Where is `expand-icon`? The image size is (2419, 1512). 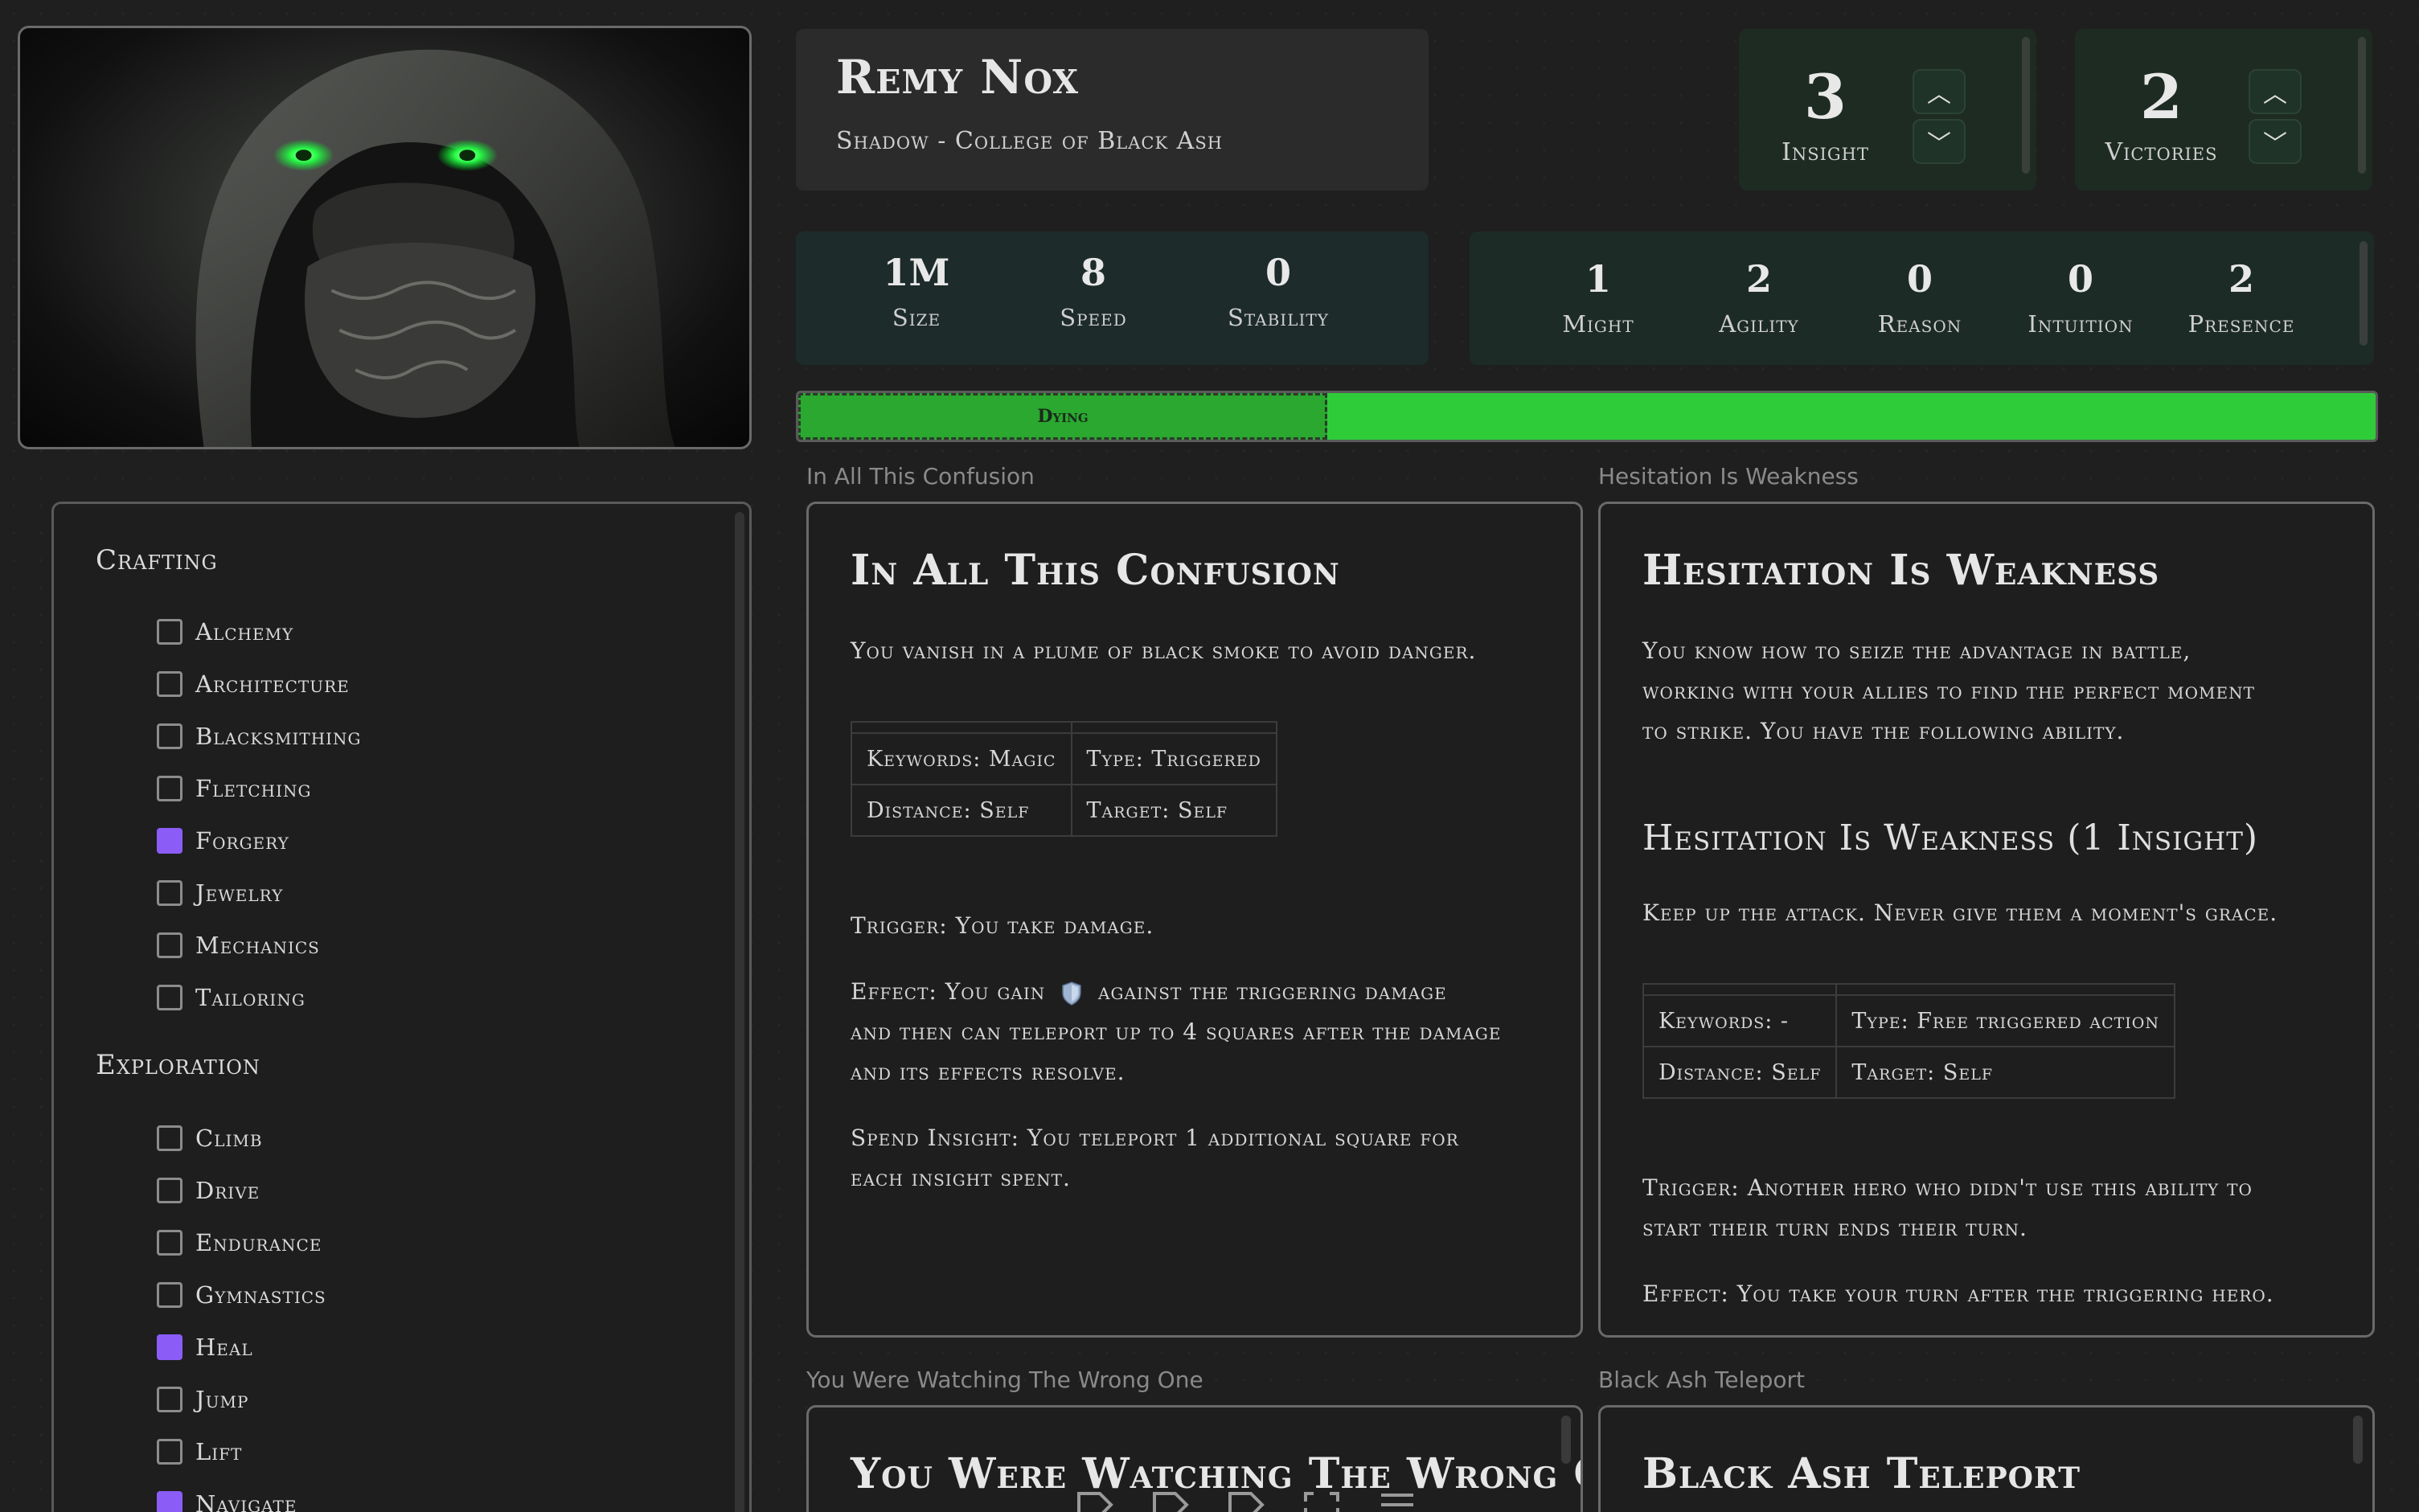
expand-icon is located at coordinates (1321, 1500).